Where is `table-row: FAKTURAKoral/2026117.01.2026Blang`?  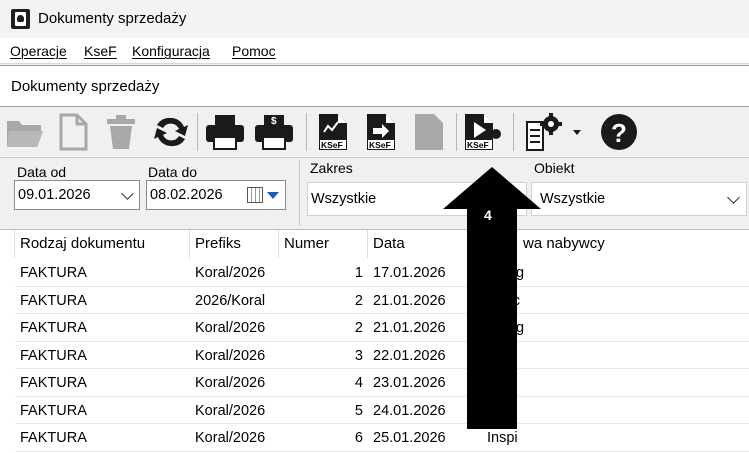
table-row: FAKTURAKoral/2026117.01.2026Blang is located at coordinates (382, 273).